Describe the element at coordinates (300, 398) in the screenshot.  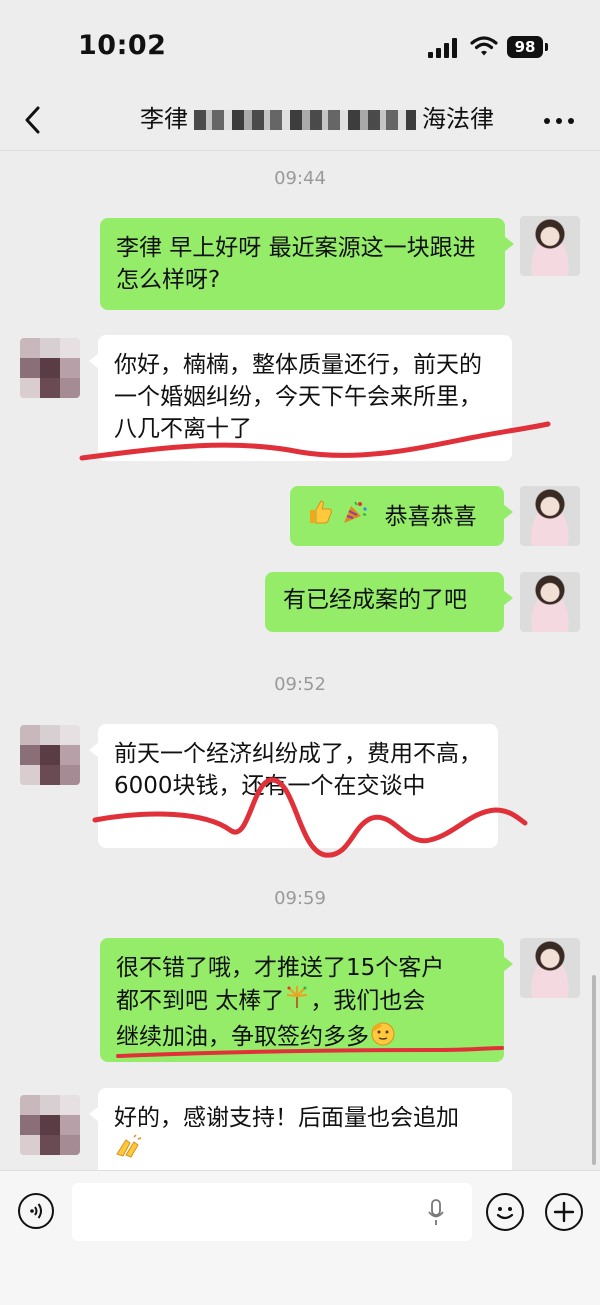
I see `message-bubble-received: 你好，楠楠，整体质量还行，前天的一个婚姻纠纷，今天下午会来所里，八几不离十了` at that location.